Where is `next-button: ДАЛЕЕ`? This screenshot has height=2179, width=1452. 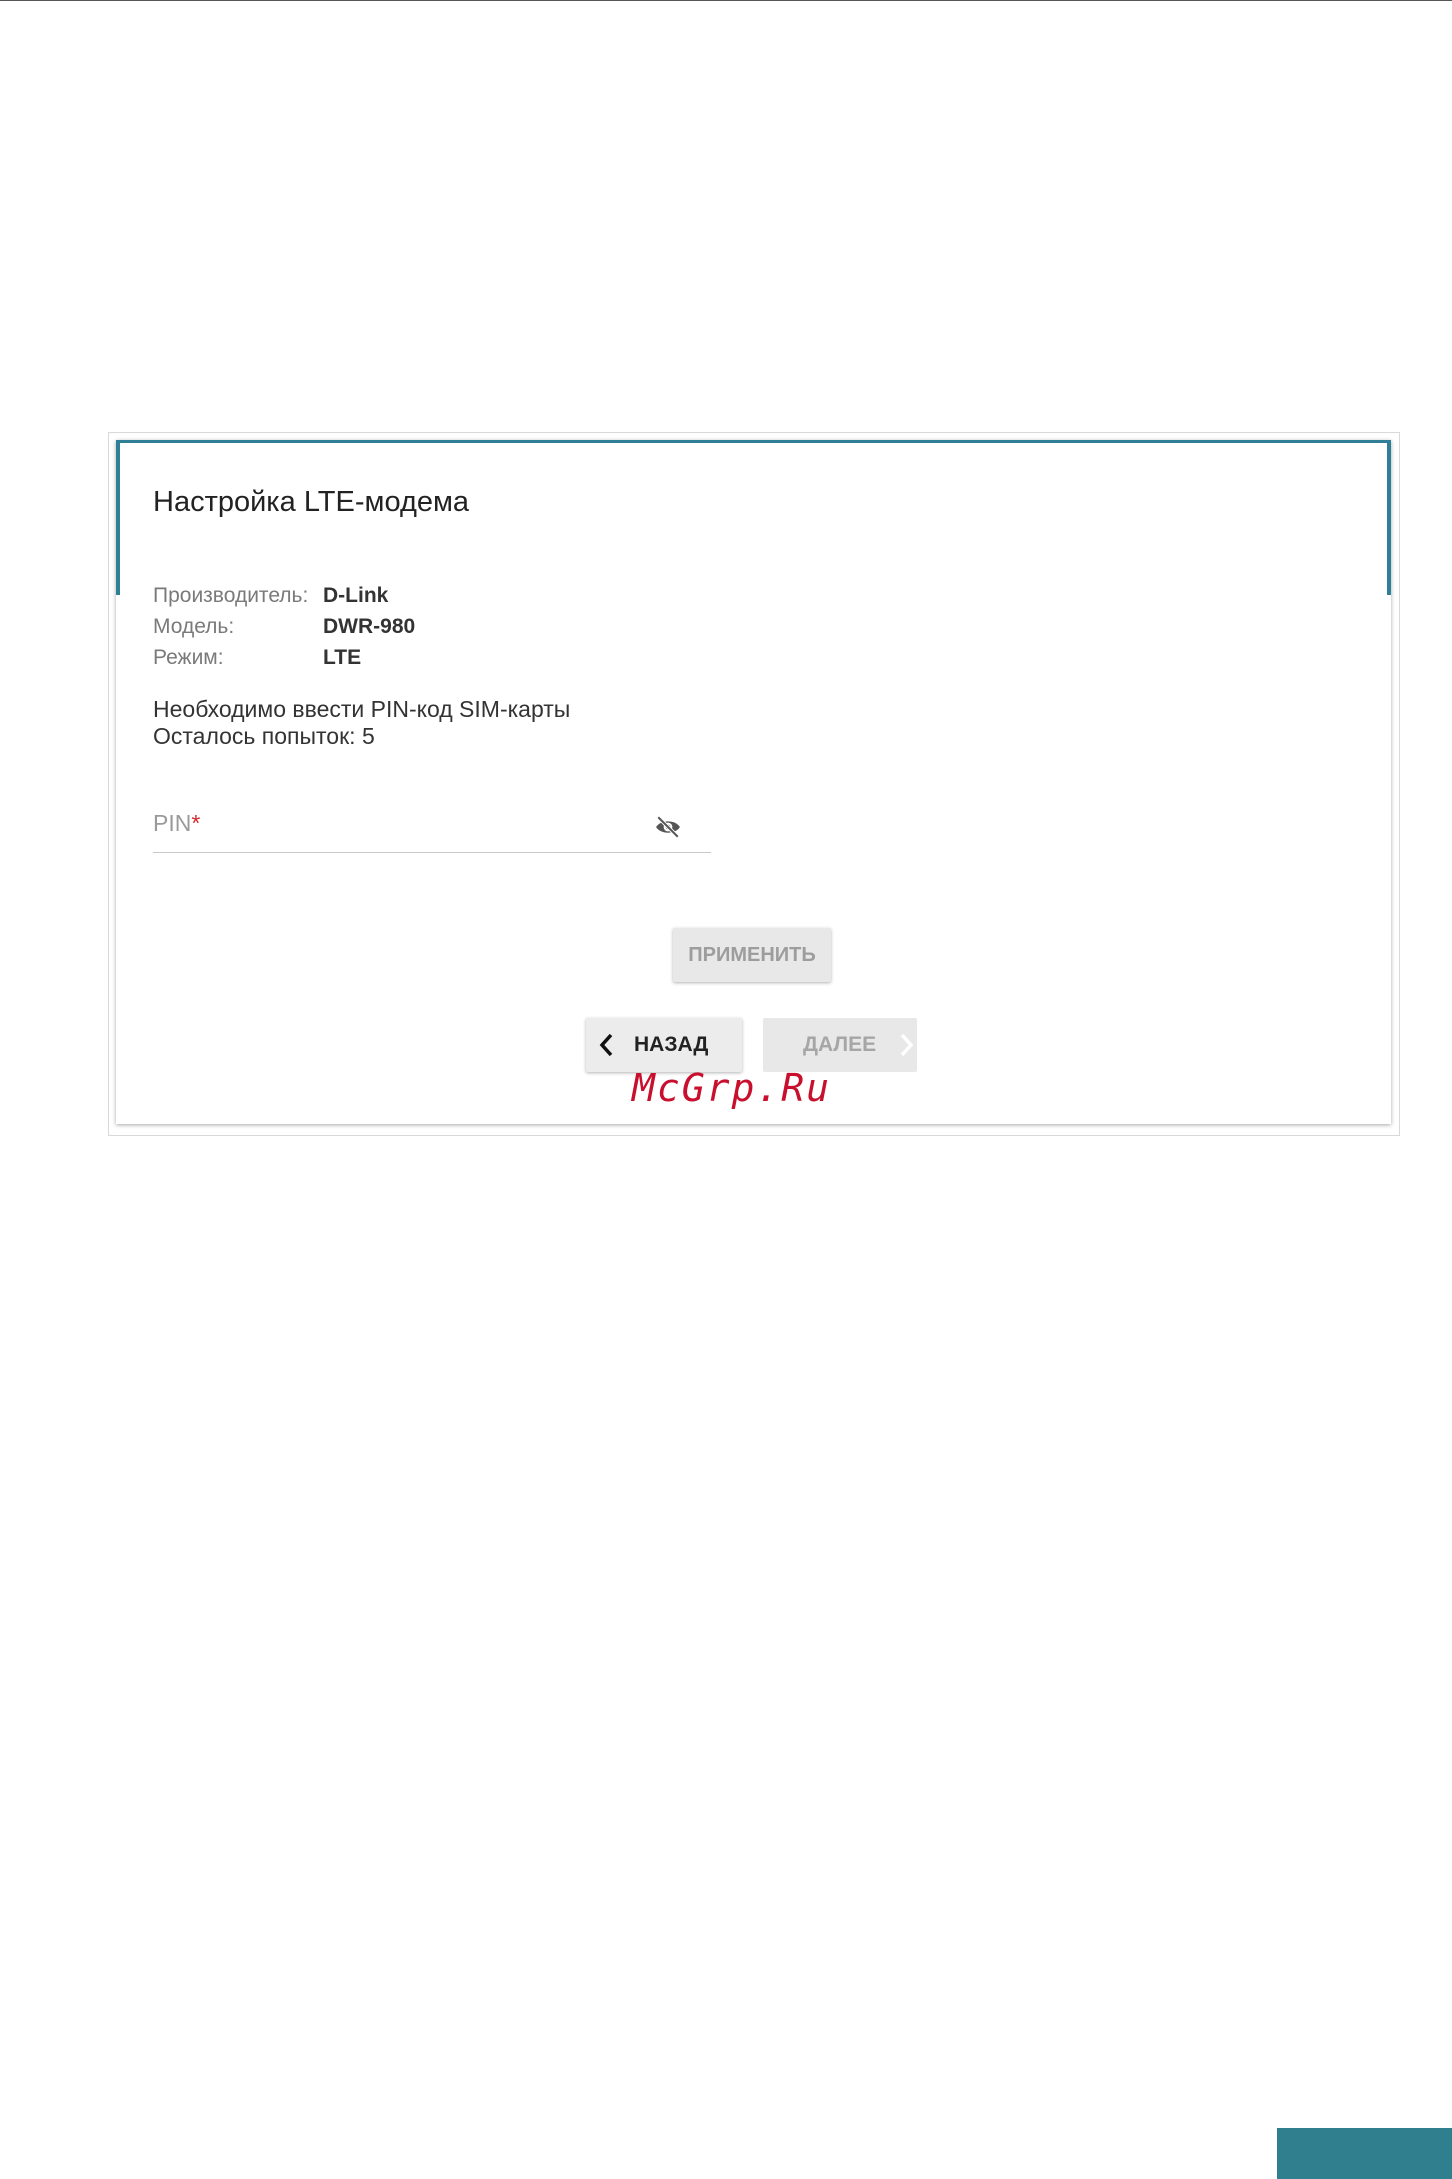
next-button: ДАЛЕЕ is located at coordinates (840, 1045).